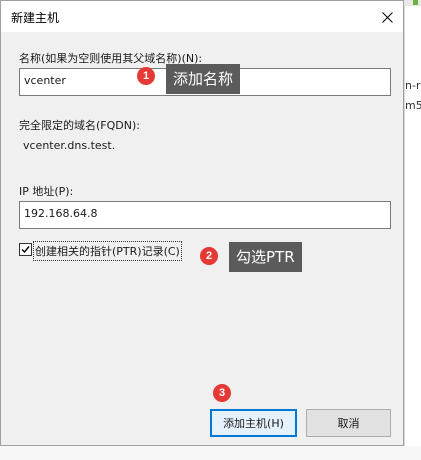 The height and width of the screenshot is (460, 421). Describe the element at coordinates (46, 191) in the screenshot. I see `ip-label: IP 地址(P):` at that location.